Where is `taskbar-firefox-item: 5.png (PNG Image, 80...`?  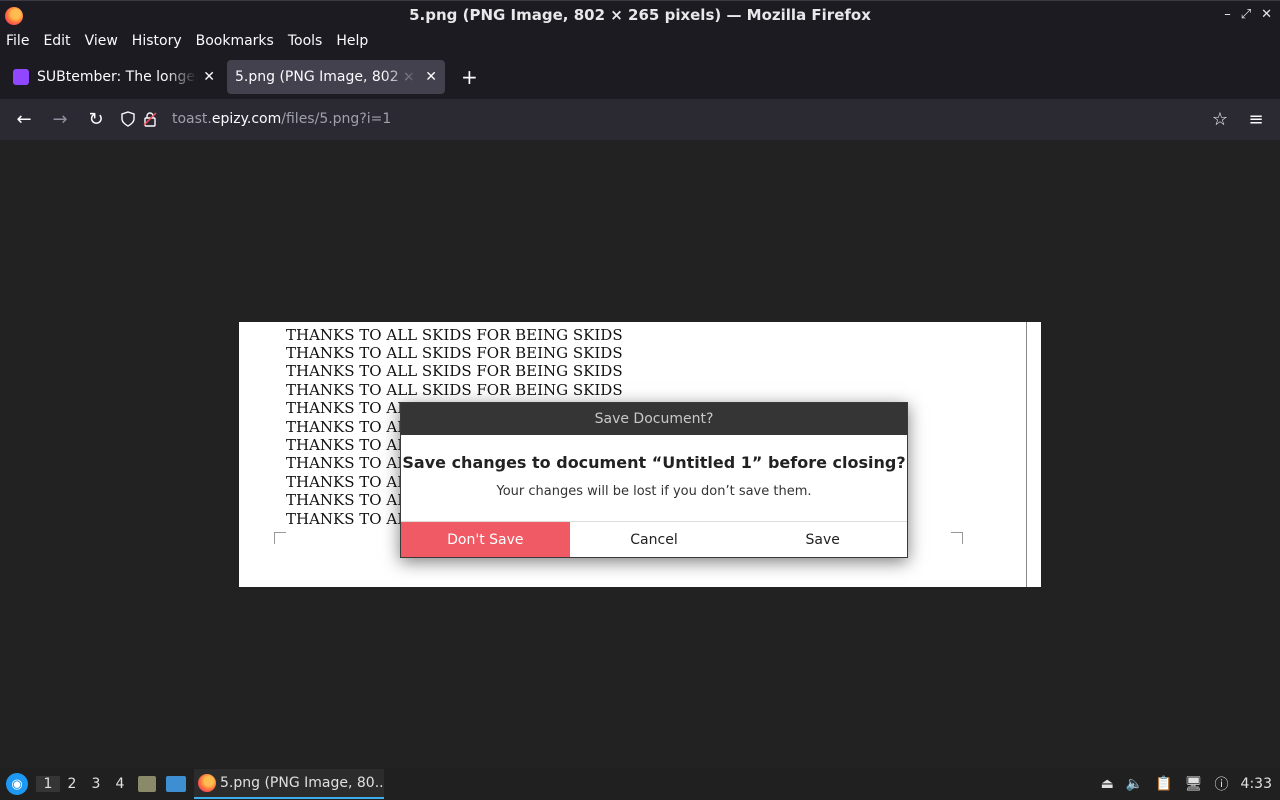 taskbar-firefox-item: 5.png (PNG Image, 80... is located at coordinates (289, 784).